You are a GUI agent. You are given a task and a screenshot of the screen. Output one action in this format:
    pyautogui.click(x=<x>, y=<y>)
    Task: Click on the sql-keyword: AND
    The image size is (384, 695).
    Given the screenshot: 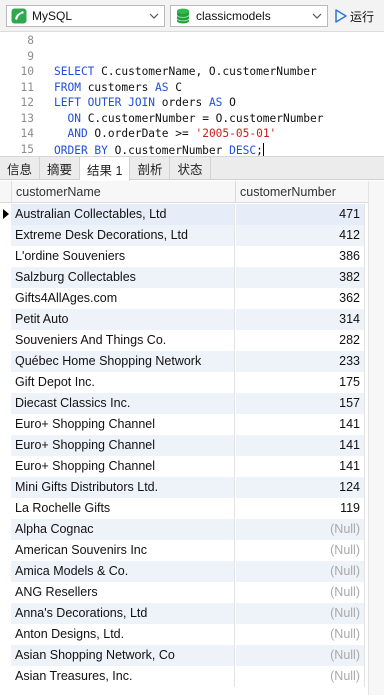 What is the action you would take?
    pyautogui.click(x=74, y=133)
    